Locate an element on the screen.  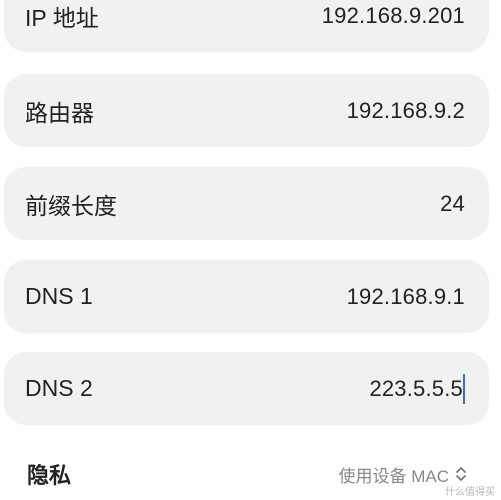
dns2-label: DNS 2 is located at coordinates (59, 388).